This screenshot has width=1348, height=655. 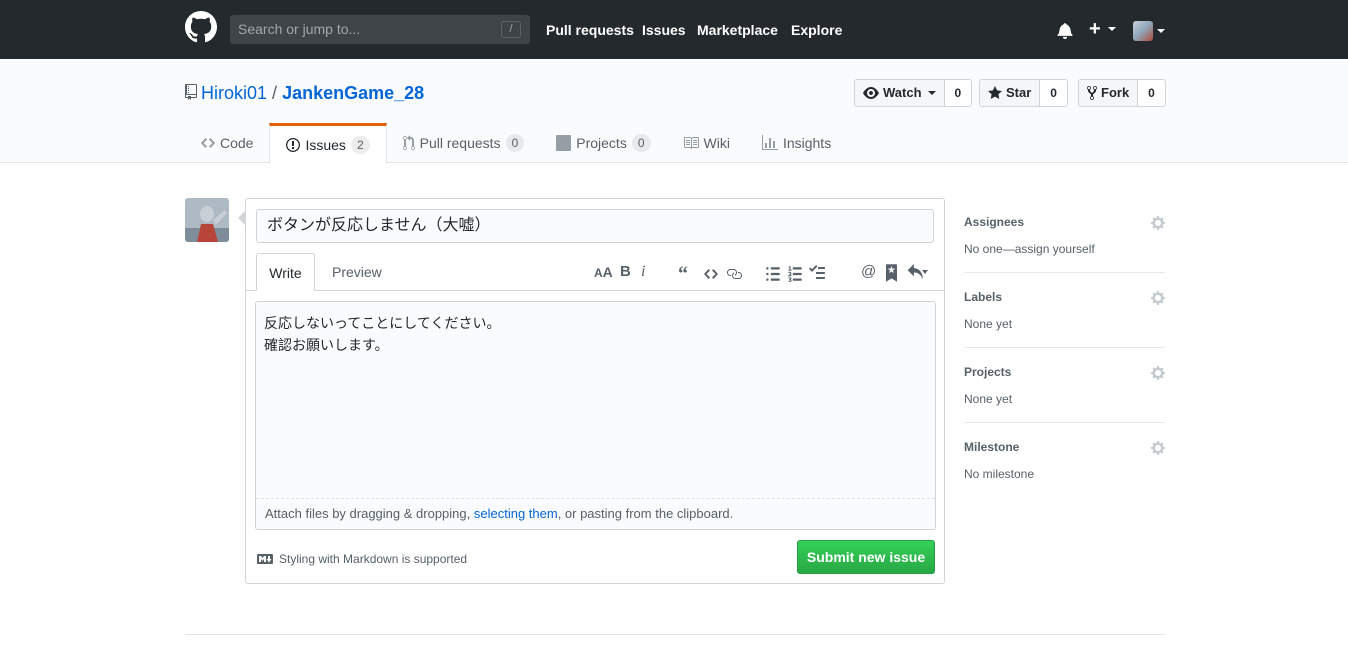 What do you see at coordinates (737, 30) in the screenshot?
I see `nav-marketplace: Marketplace` at bounding box center [737, 30].